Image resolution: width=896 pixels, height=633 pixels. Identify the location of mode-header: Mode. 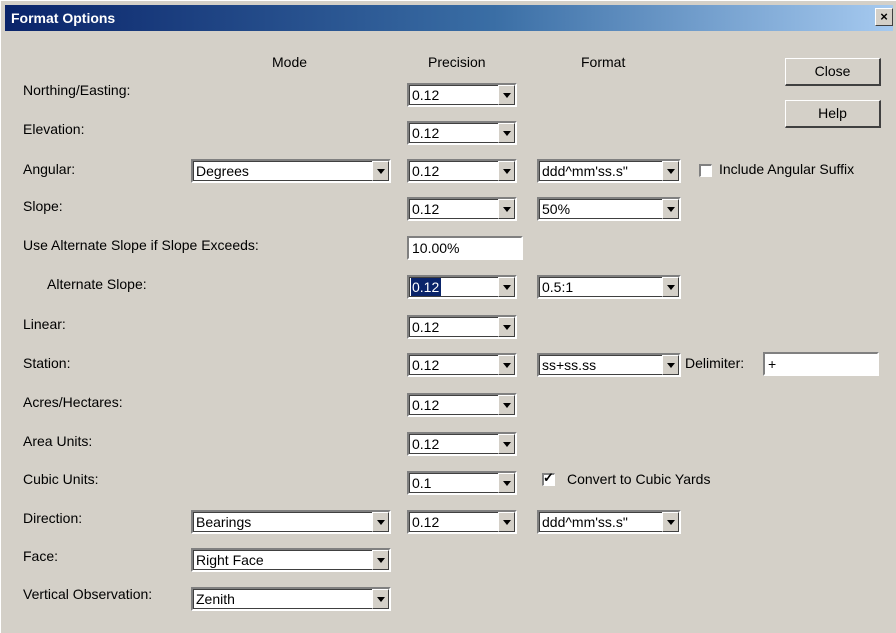
(290, 62).